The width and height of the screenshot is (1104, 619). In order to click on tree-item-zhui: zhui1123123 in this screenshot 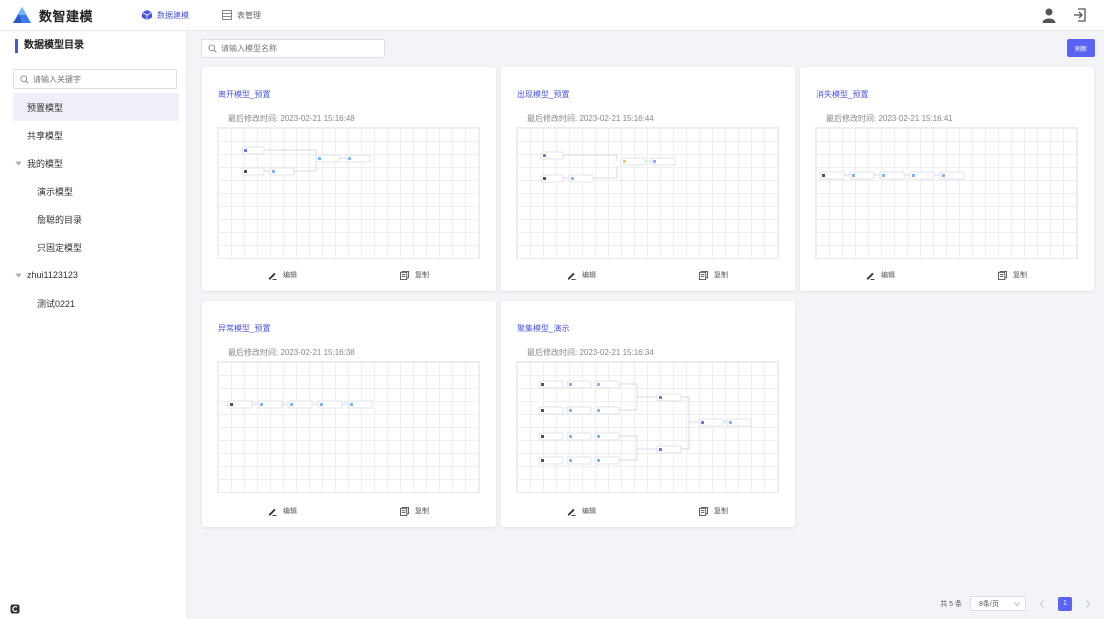, I will do `click(93, 275)`.